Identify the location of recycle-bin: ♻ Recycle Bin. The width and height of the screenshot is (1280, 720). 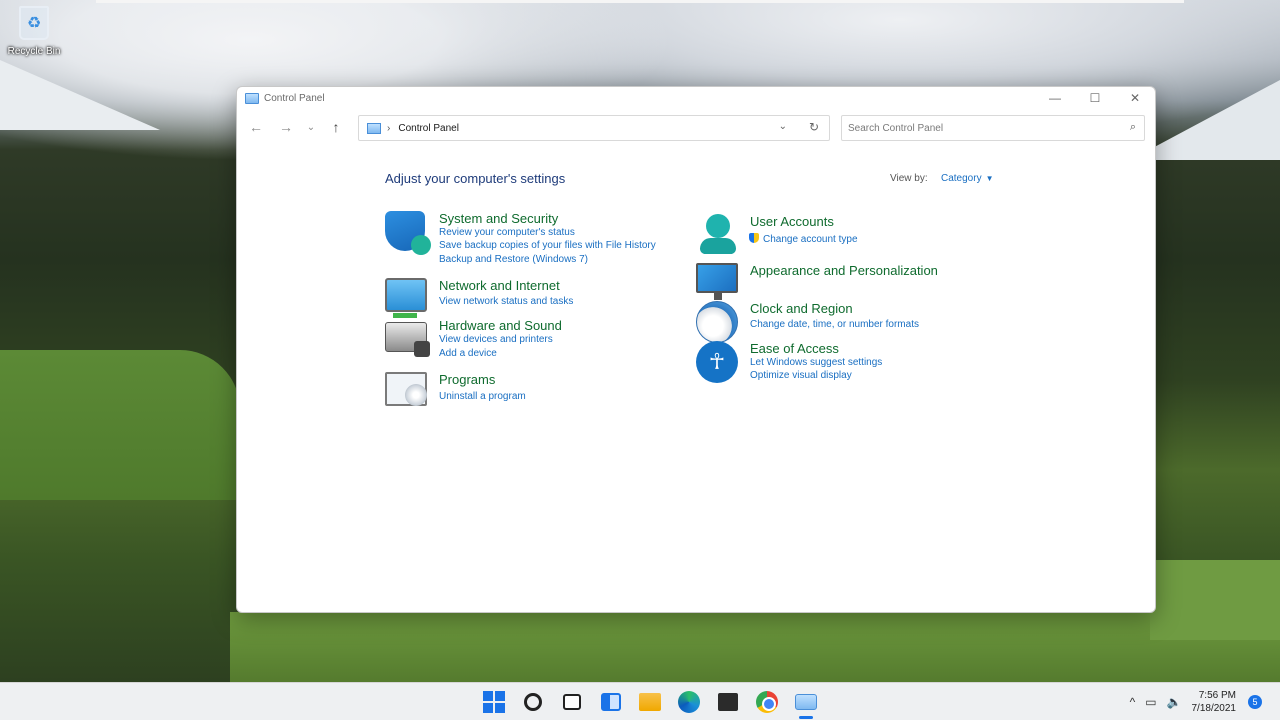
(34, 34).